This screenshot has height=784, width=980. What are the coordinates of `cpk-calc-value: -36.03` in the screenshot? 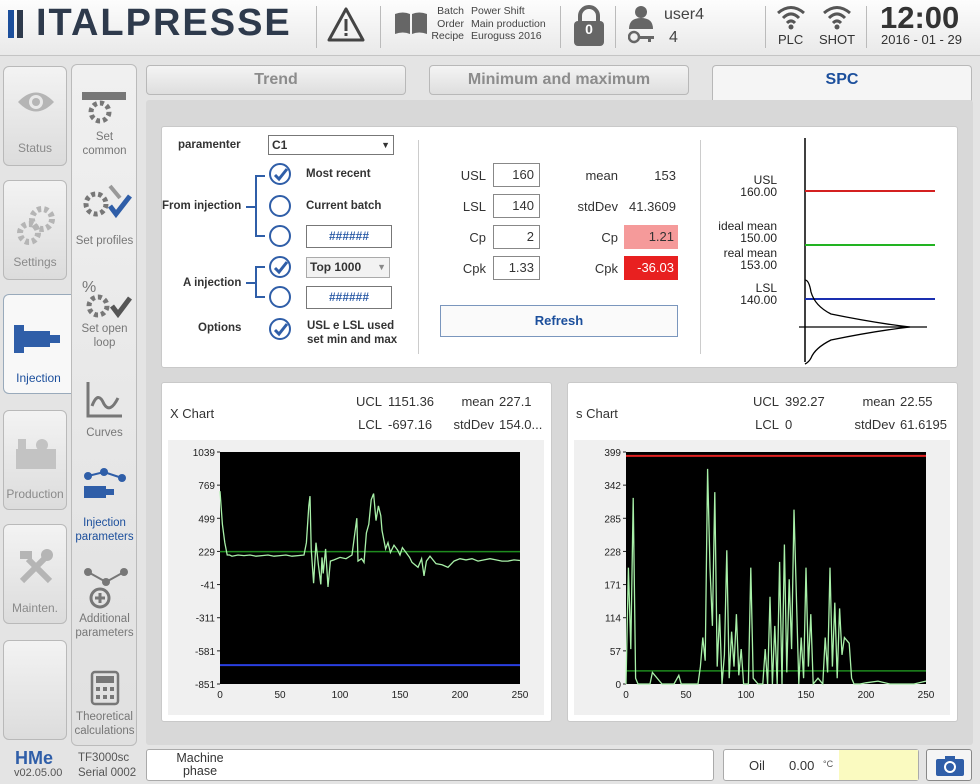 It's located at (651, 268).